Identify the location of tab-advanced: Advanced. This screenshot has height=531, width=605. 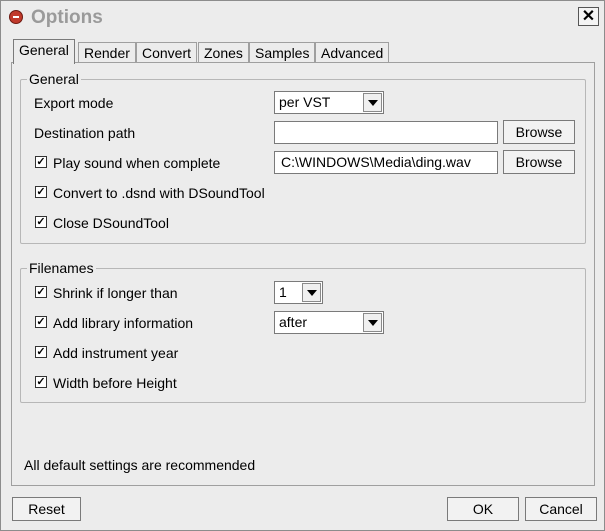
(352, 52).